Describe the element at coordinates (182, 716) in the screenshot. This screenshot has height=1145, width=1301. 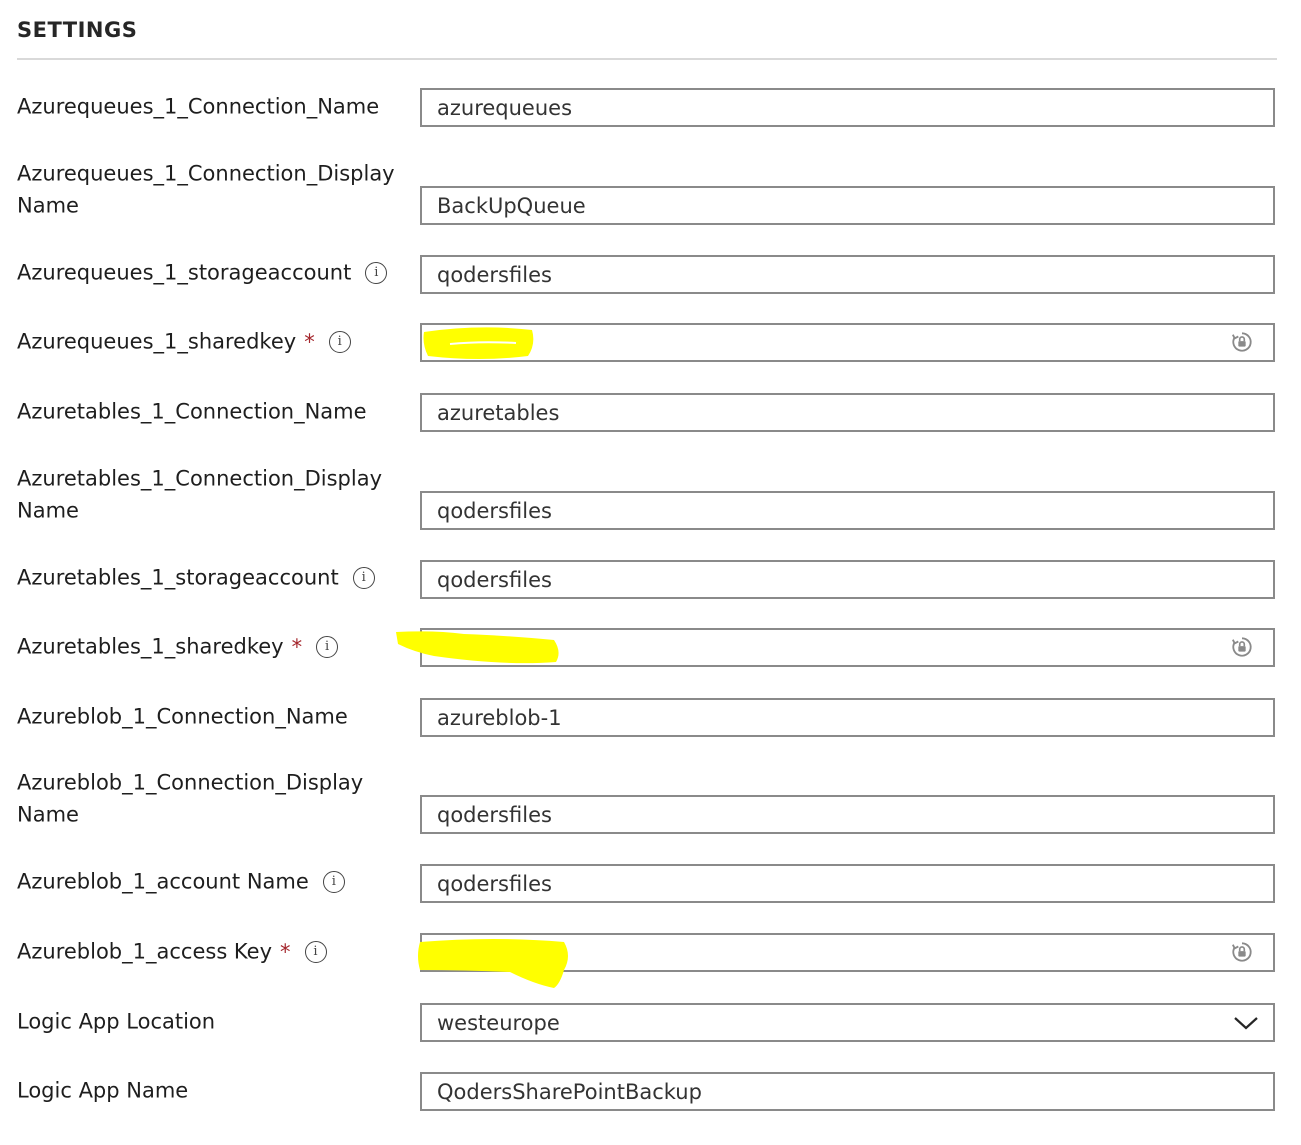
I see `field-label: Azureblob_1_Connection_Name` at that location.